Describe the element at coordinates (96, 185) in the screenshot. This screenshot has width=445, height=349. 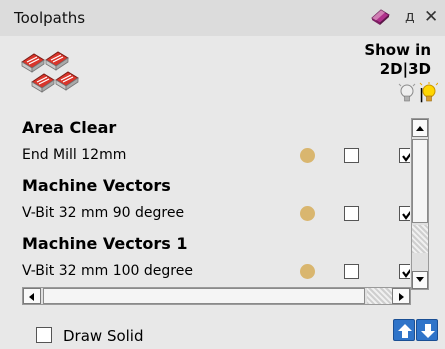
I see `group-label: Machine Vectors` at that location.